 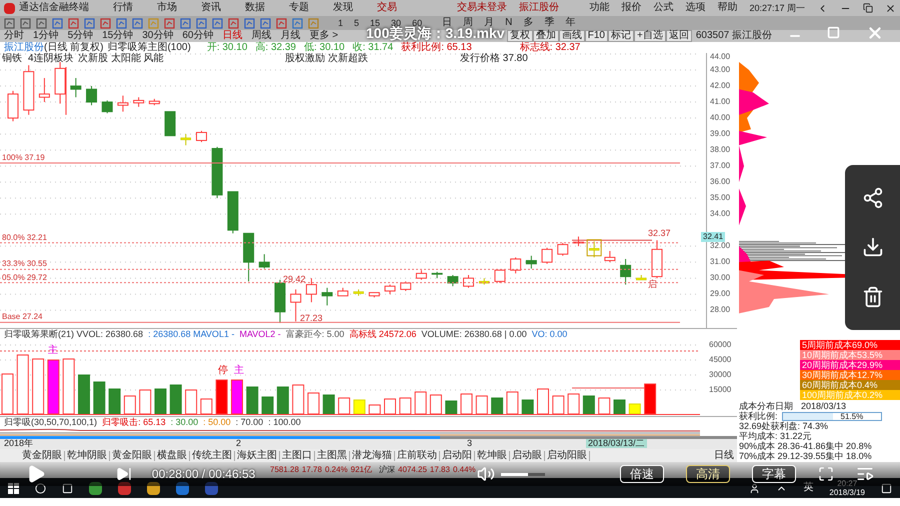 What do you see at coordinates (486, 474) in the screenshot?
I see `volume-icon` at bounding box center [486, 474].